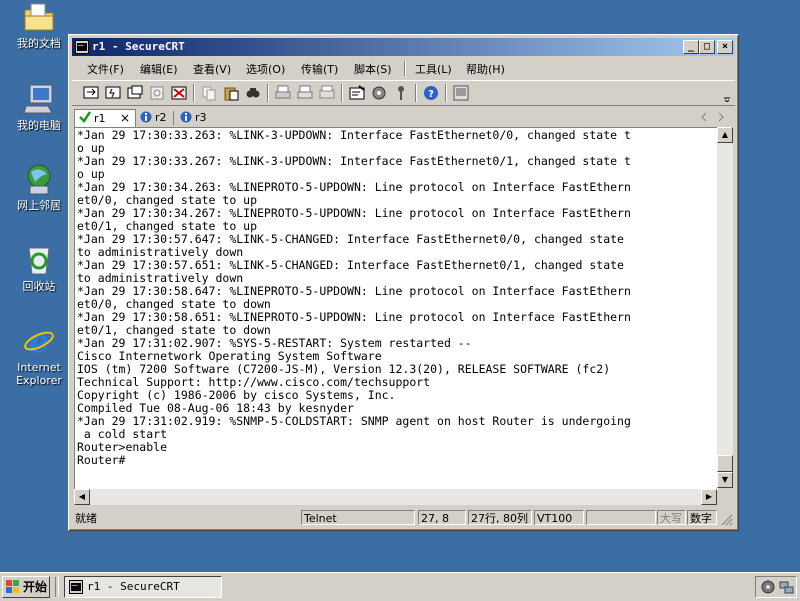  What do you see at coordinates (461, 93) in the screenshot?
I see `about-icon` at bounding box center [461, 93].